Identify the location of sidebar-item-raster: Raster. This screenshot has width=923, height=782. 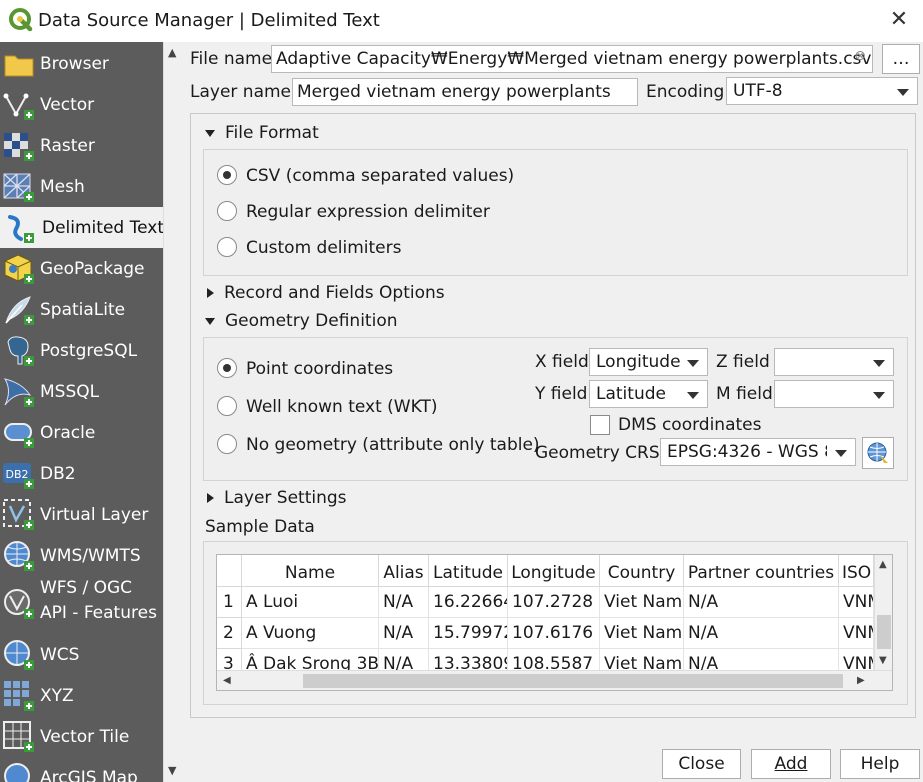
(81, 145).